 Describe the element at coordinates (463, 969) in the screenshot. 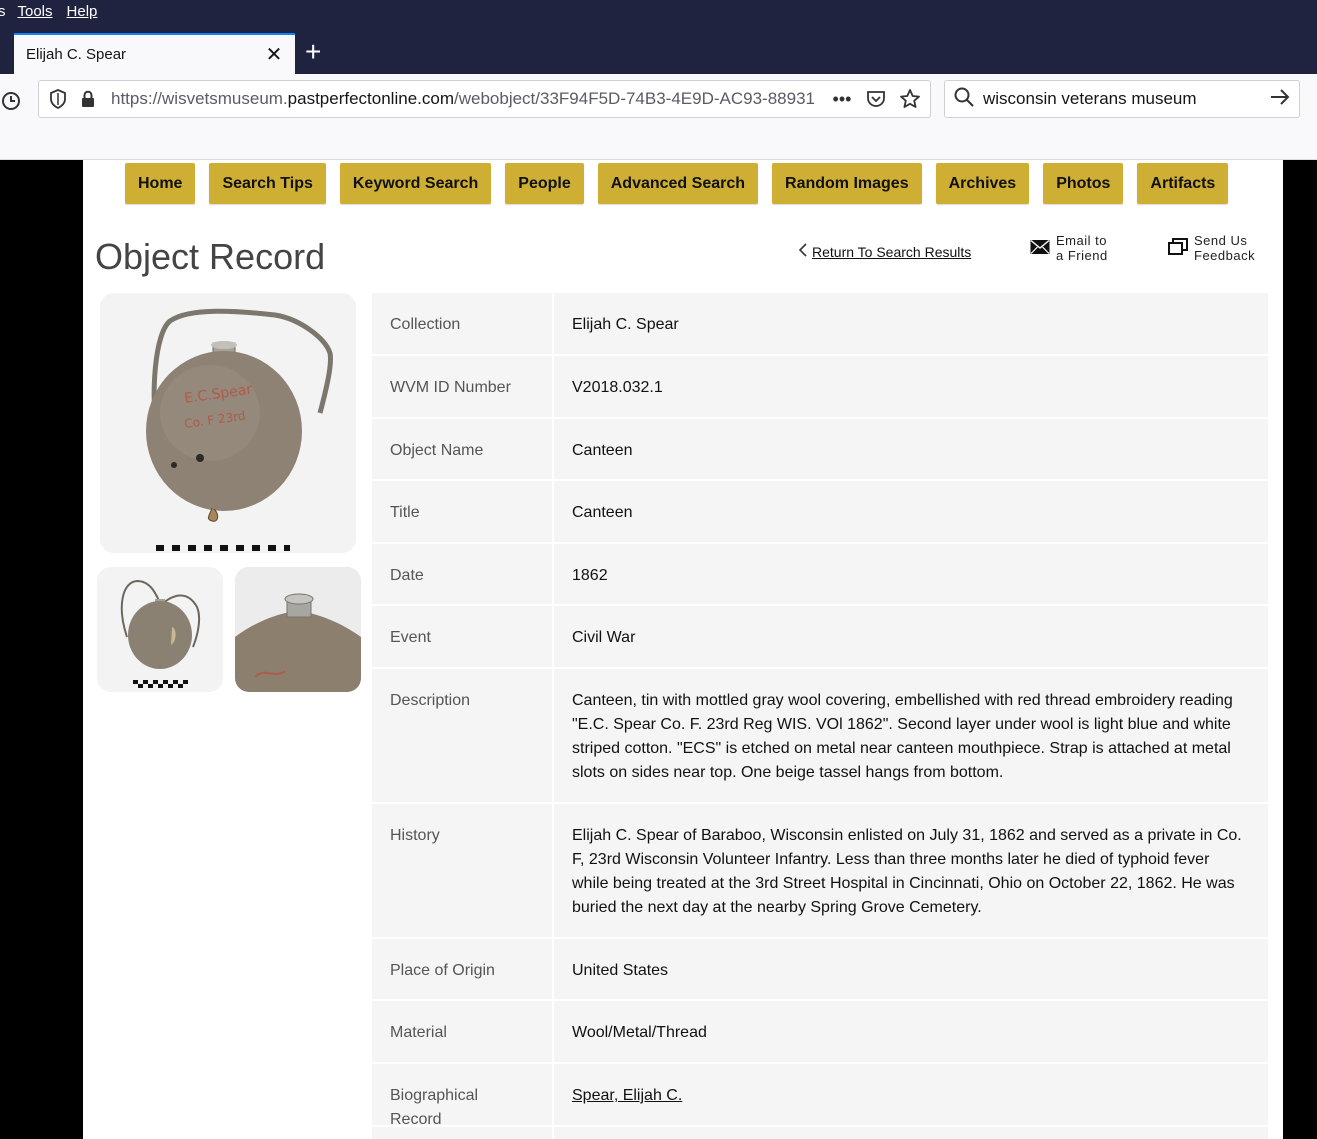

I see `record-label: Place of Origin` at that location.